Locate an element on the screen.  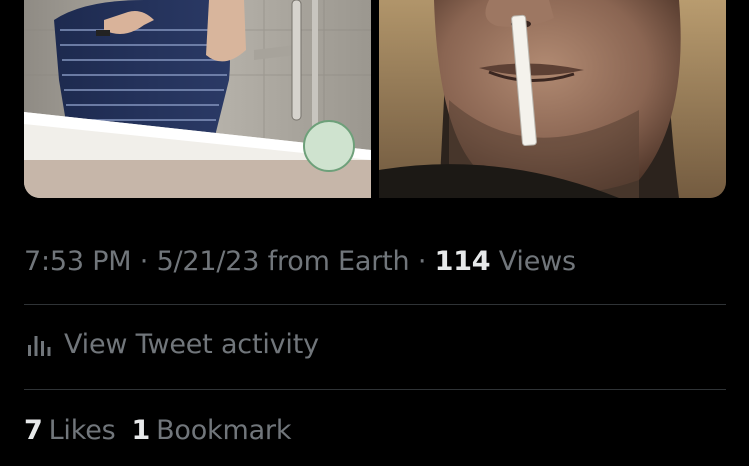
tweet-meta: 7:53 PM · 5/21/23 from Earth · 114 Views is located at coordinates (300, 262).